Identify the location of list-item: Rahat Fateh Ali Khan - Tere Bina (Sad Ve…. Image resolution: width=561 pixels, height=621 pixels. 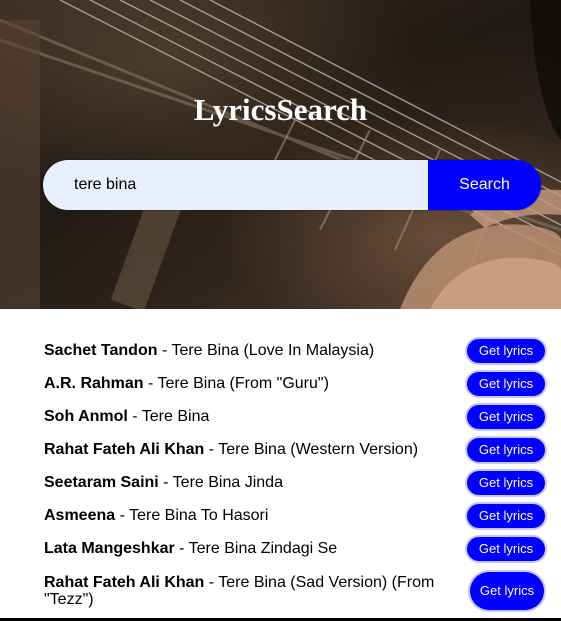
(280, 591).